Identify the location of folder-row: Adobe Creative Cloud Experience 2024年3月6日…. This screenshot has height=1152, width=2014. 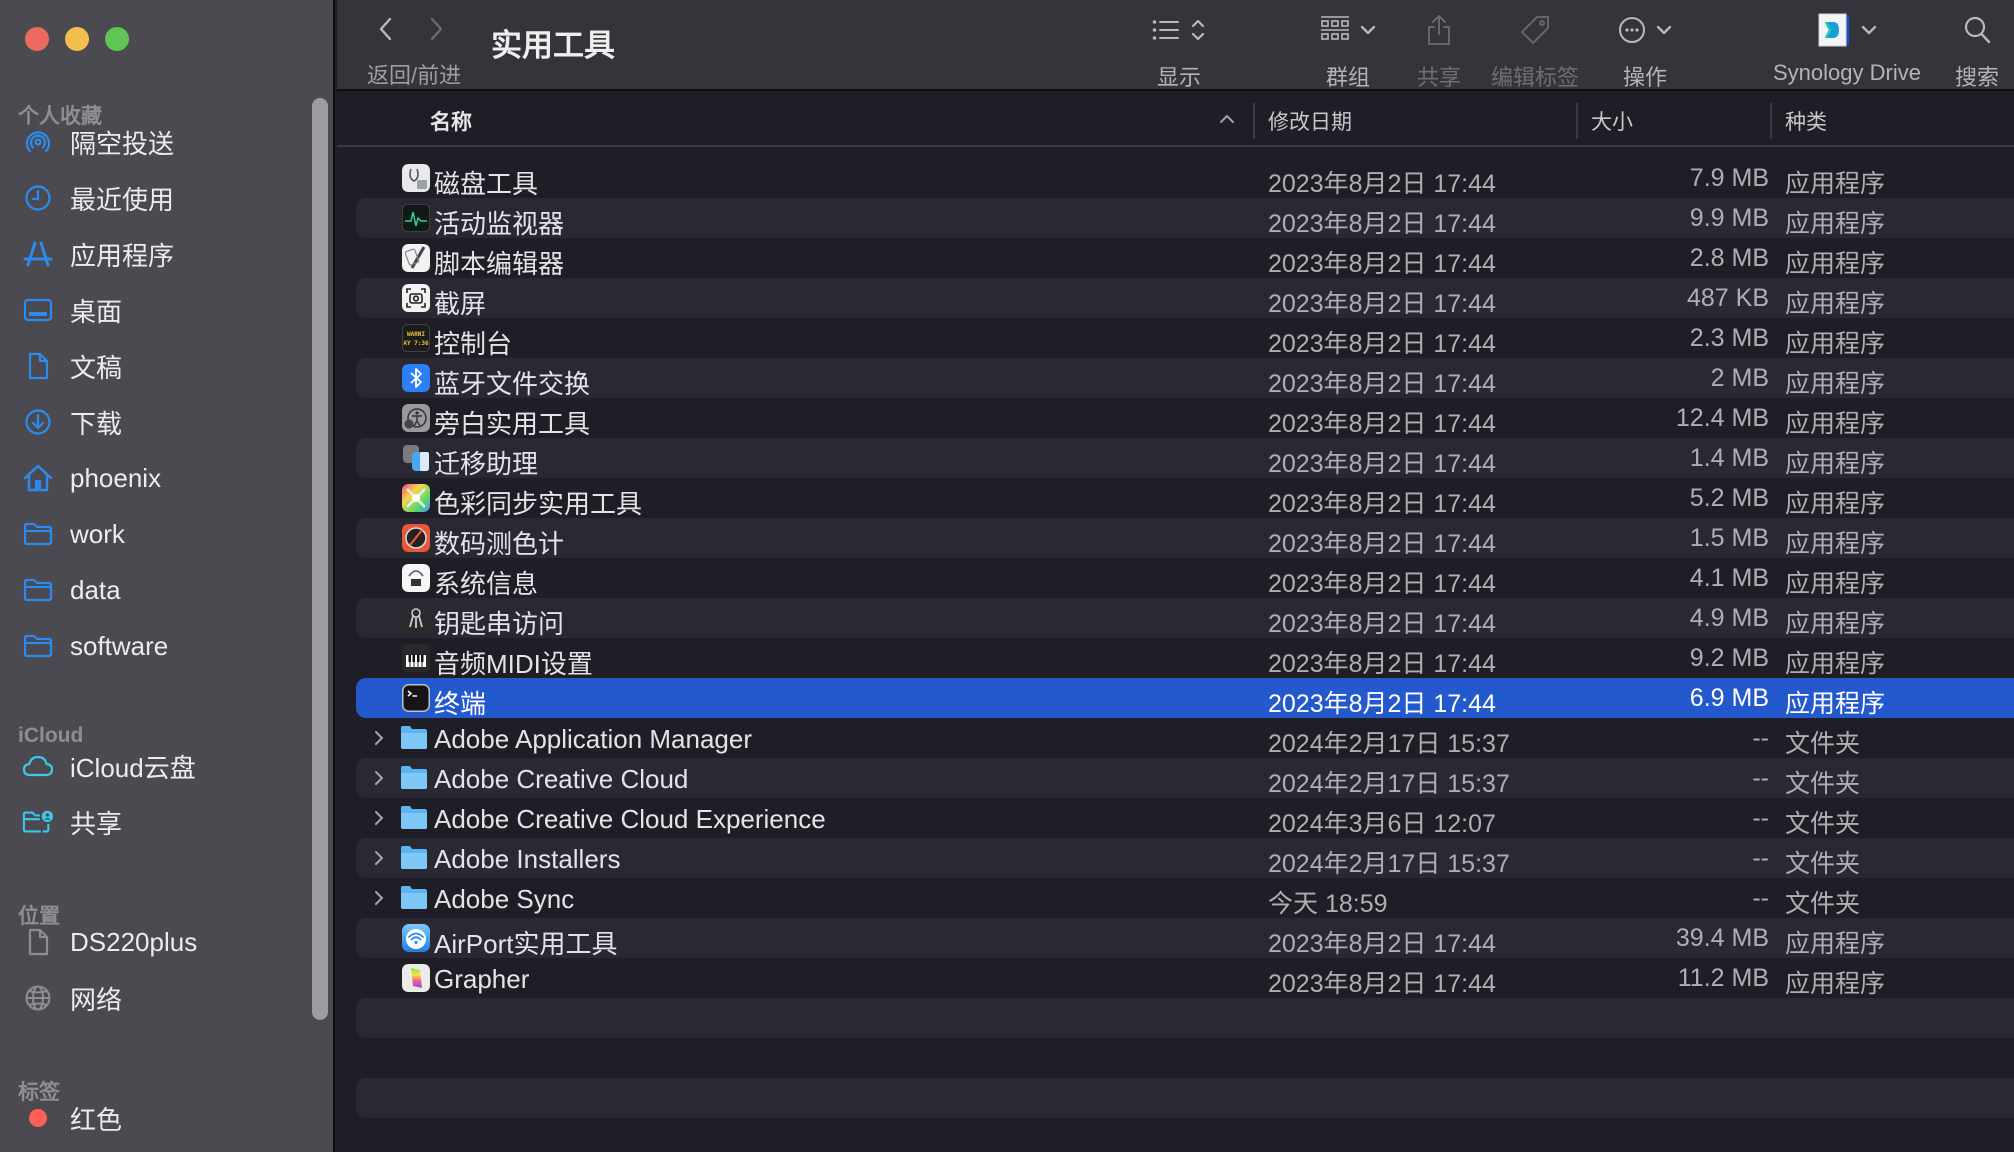
(1185, 818).